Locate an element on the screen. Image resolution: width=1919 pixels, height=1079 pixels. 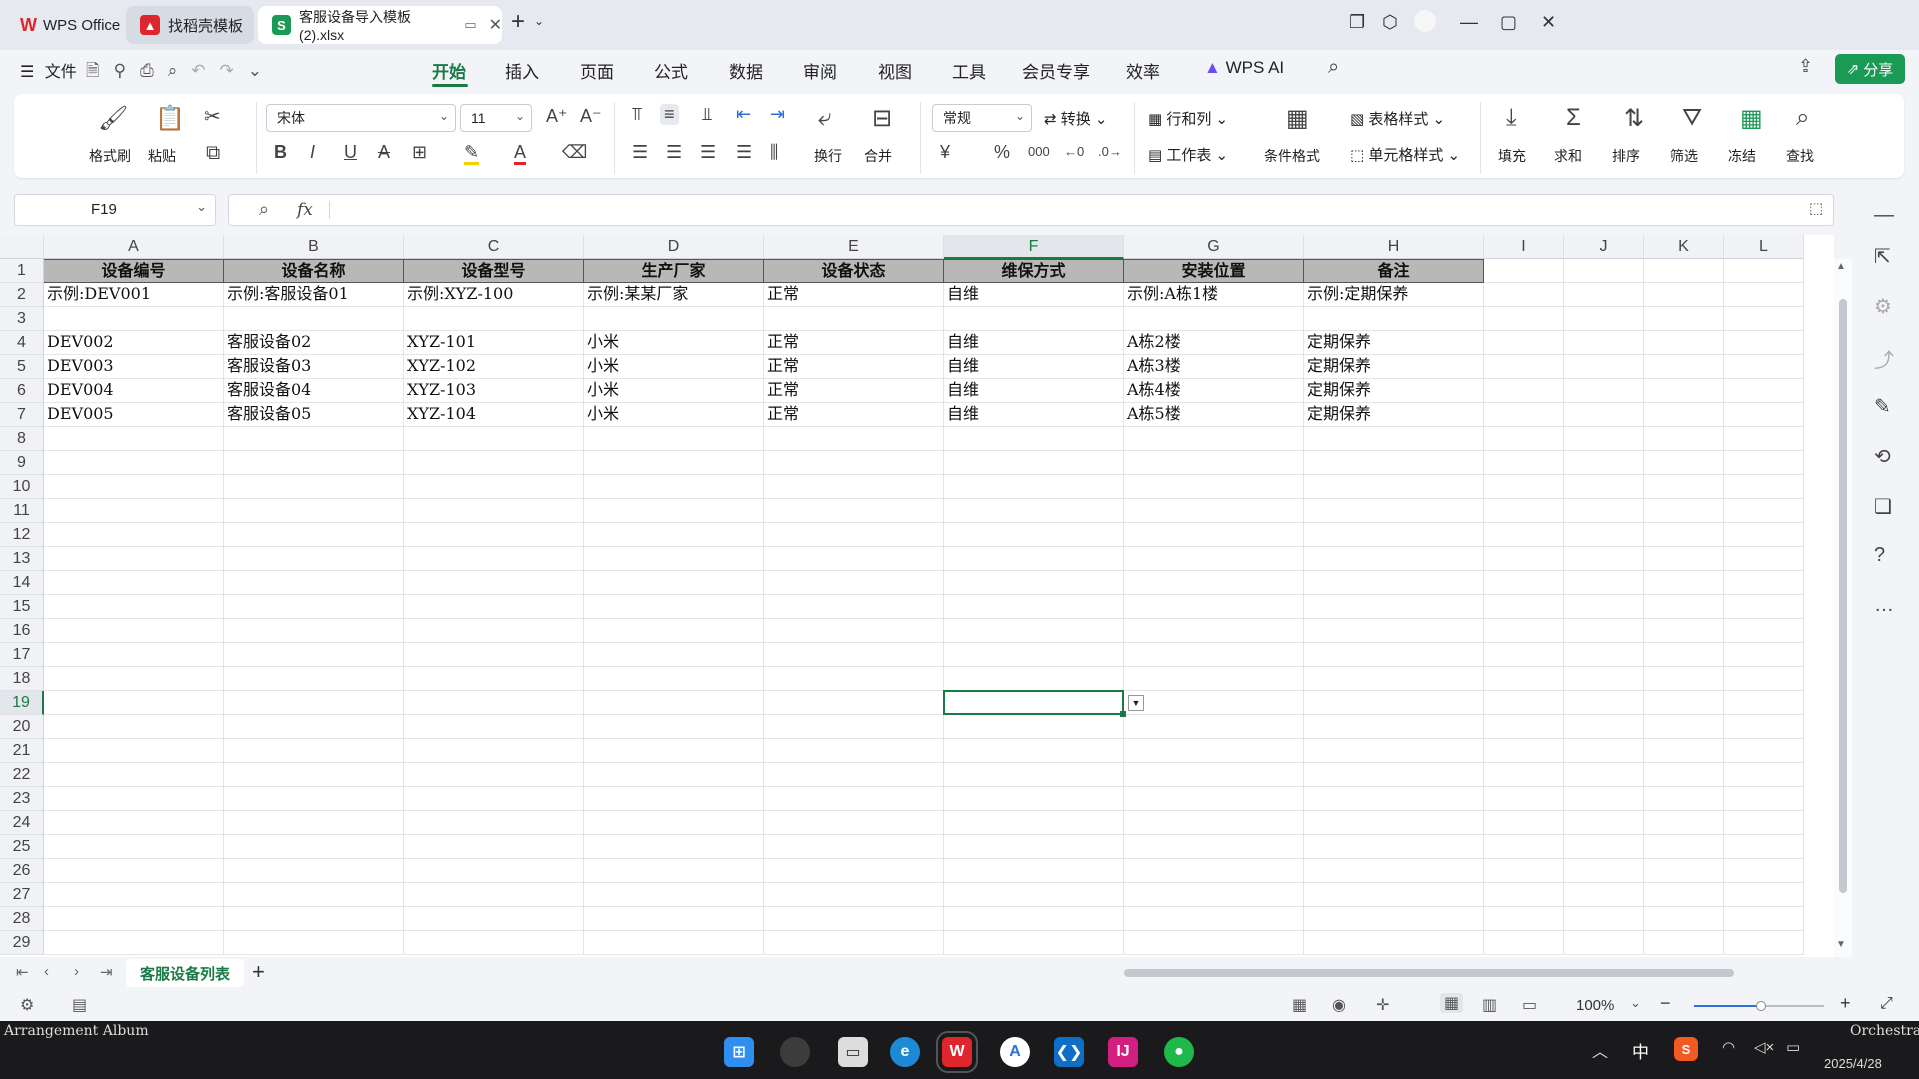
last-sheet-icon: ⇥ is located at coordinates (106, 972).